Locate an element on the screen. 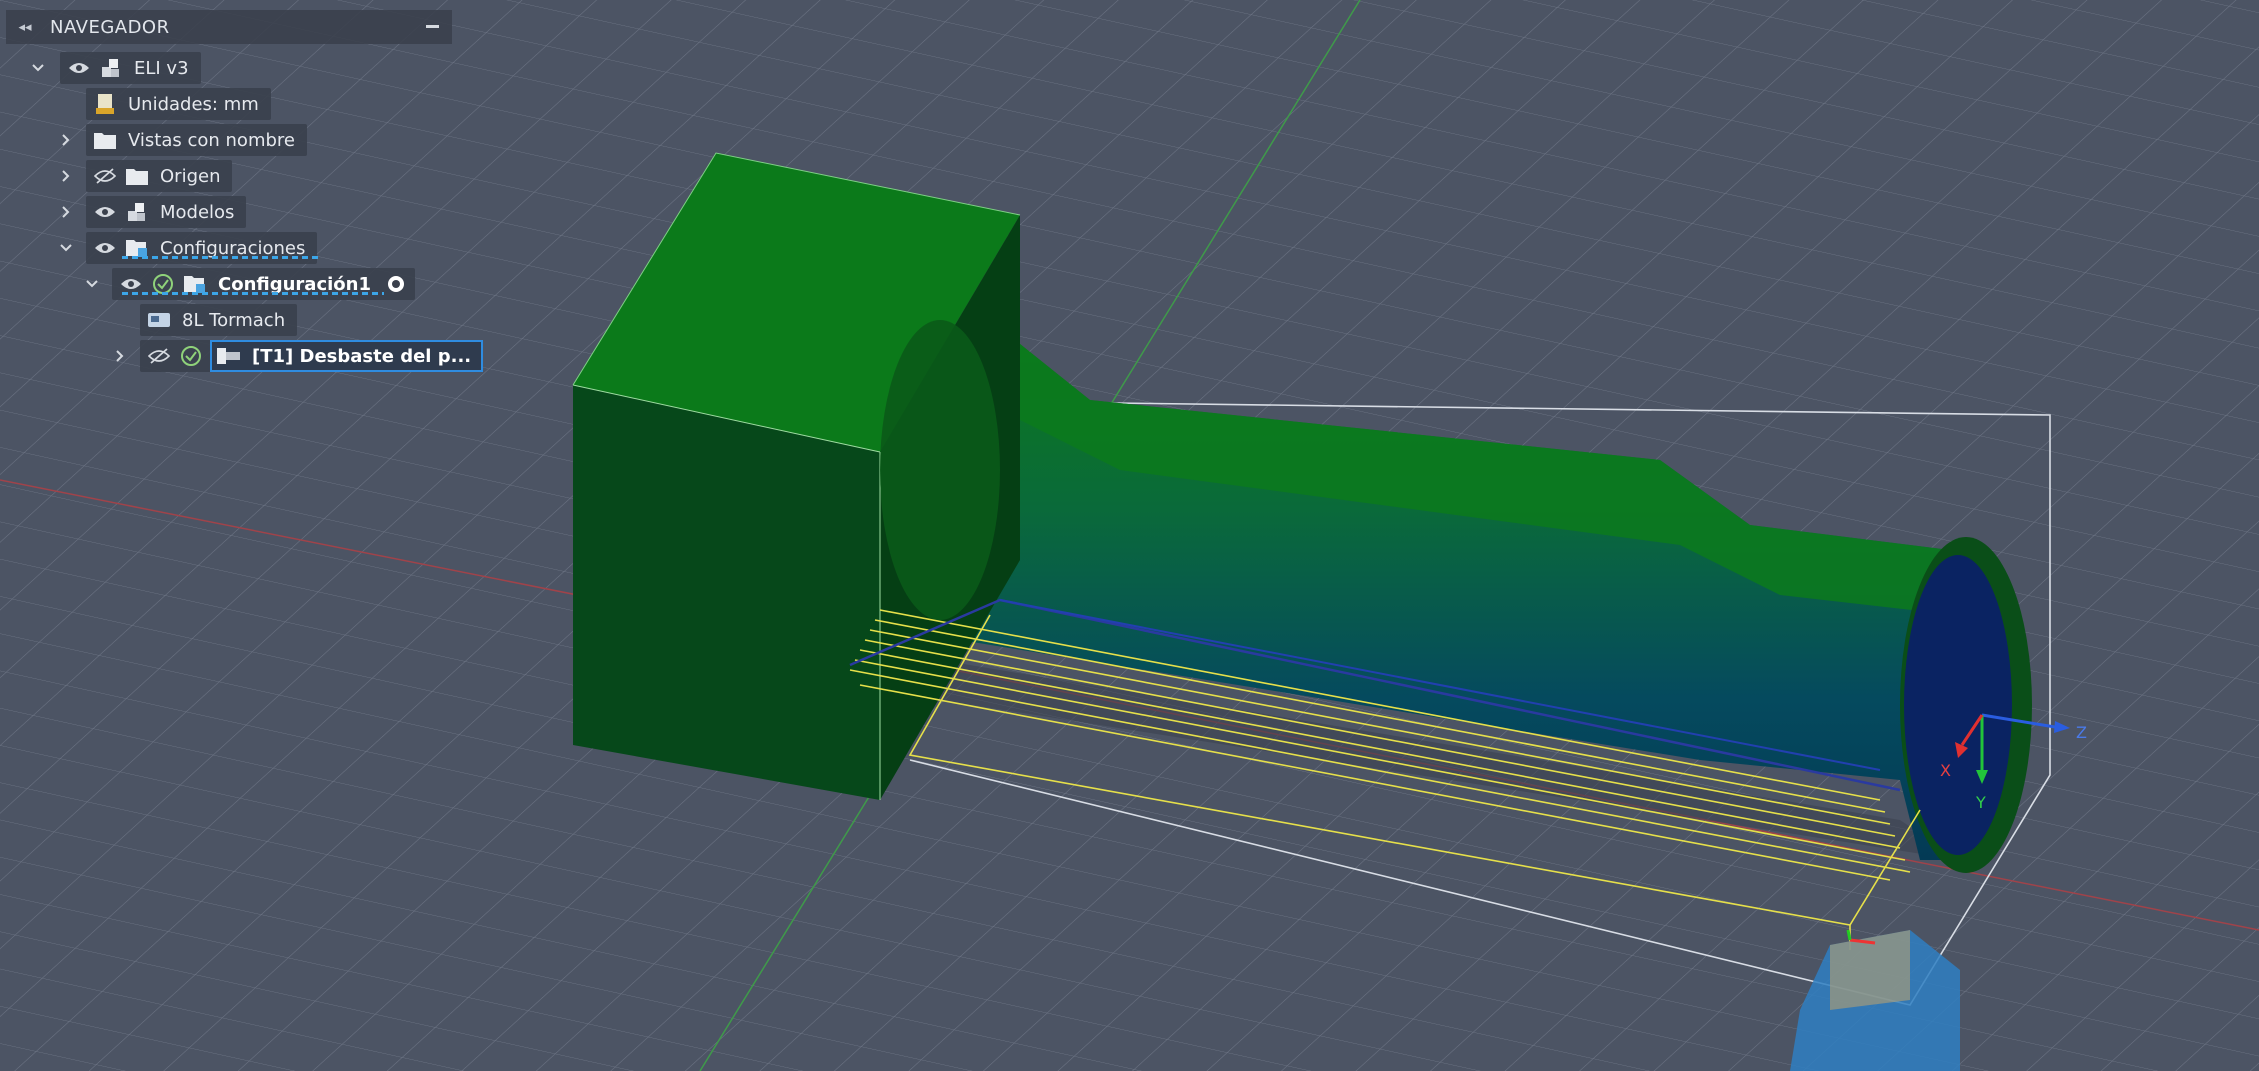  tree-label-units: Unidades: mm is located at coordinates (193, 104).